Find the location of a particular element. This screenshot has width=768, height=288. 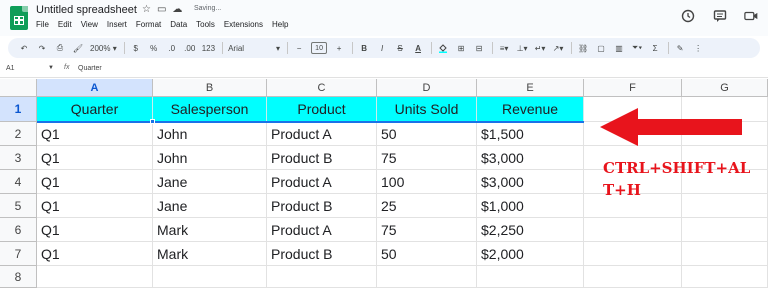

zoom-select: 200% ▾ is located at coordinates (103, 48).